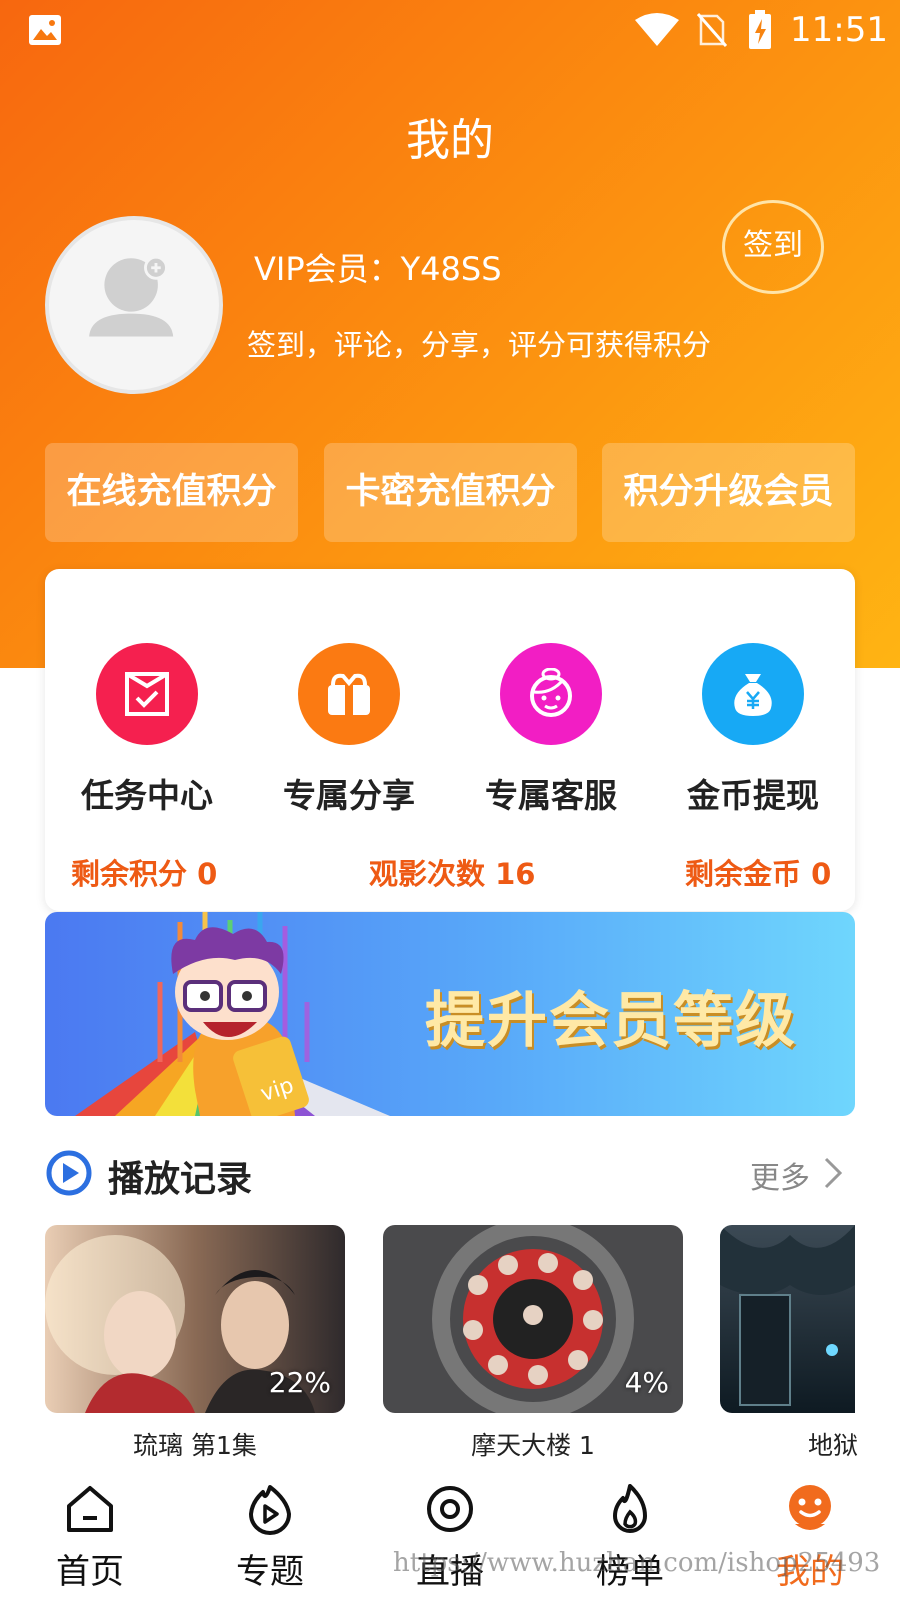 Image resolution: width=900 pixels, height=1600 pixels. What do you see at coordinates (299, 1382) in the screenshot?
I see `watch-progress: 22%` at bounding box center [299, 1382].